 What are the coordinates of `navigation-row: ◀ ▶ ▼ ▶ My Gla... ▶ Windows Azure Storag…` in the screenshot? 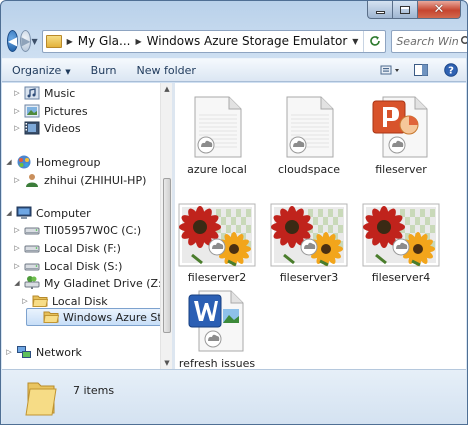 It's located at (237, 41).